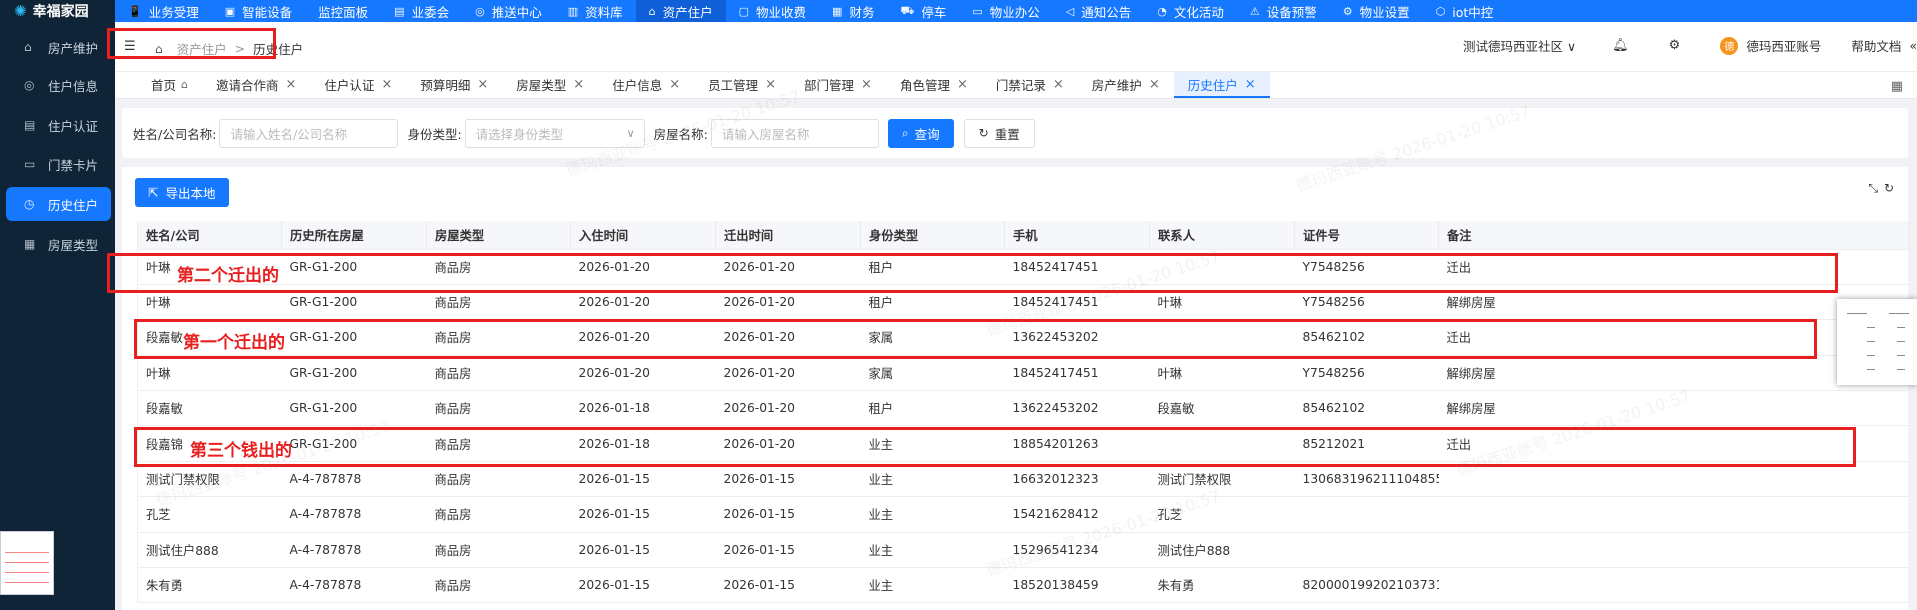 The width and height of the screenshot is (1917, 610). I want to click on sidebar-item-access-card: ▭ 门禁卡片, so click(58, 164).